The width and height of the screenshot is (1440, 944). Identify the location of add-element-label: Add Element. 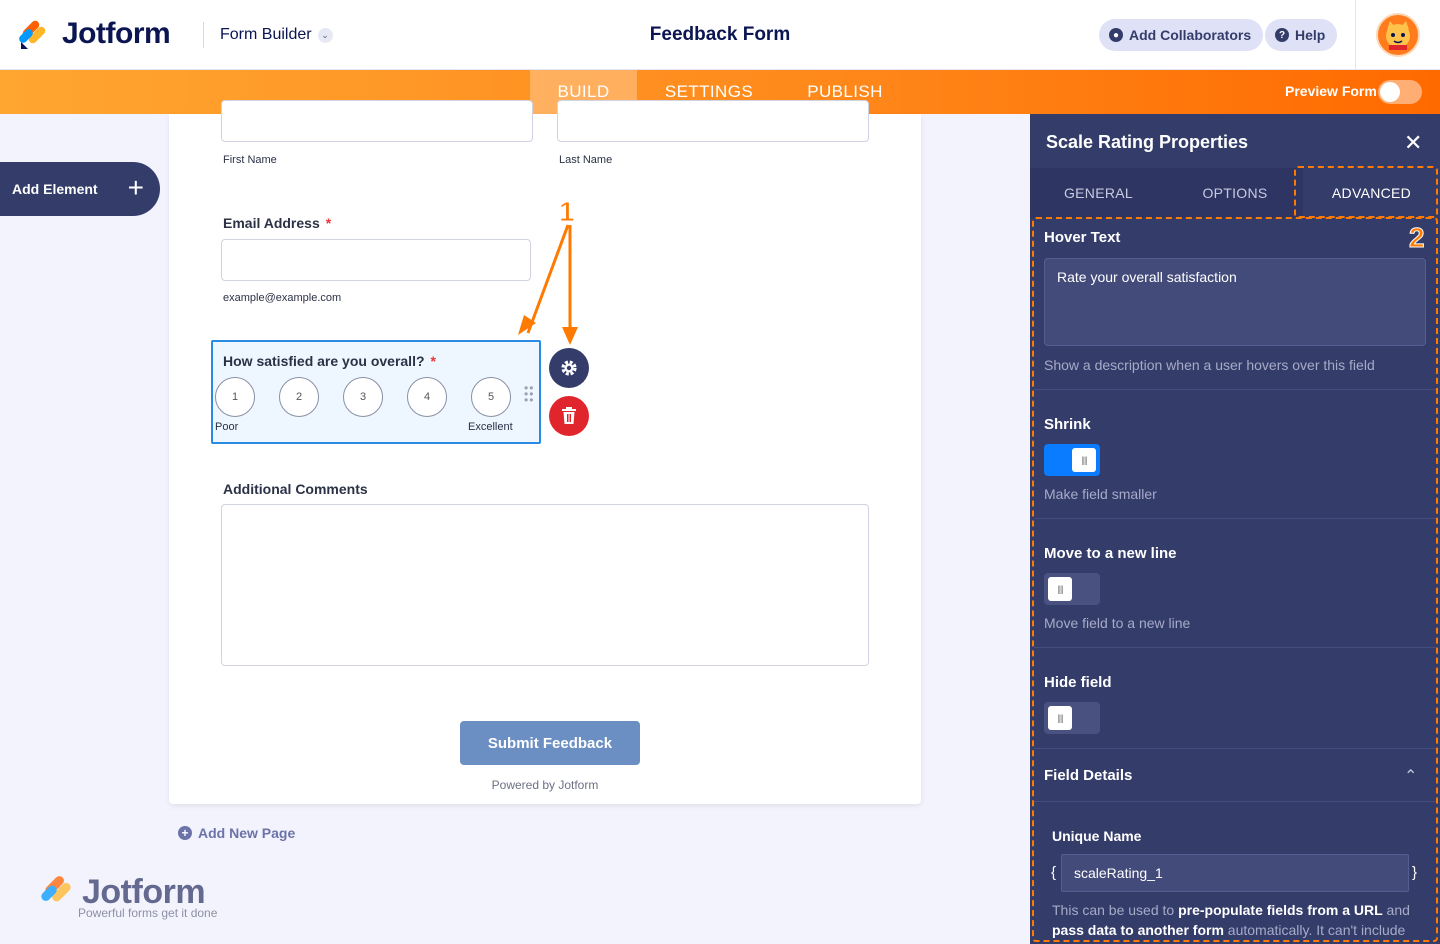
(55, 189).